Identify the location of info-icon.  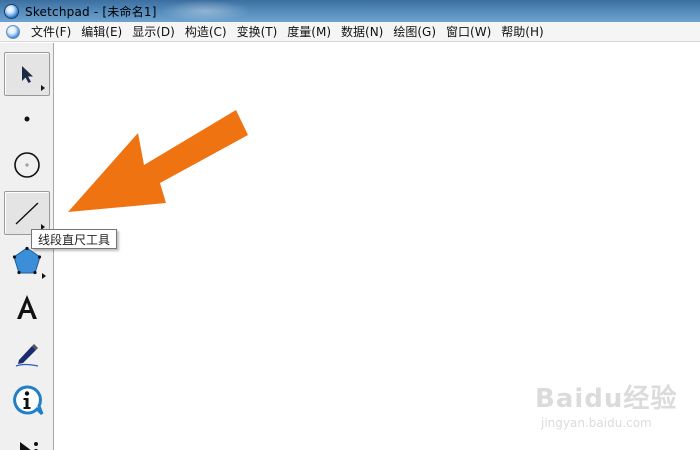
(28, 400).